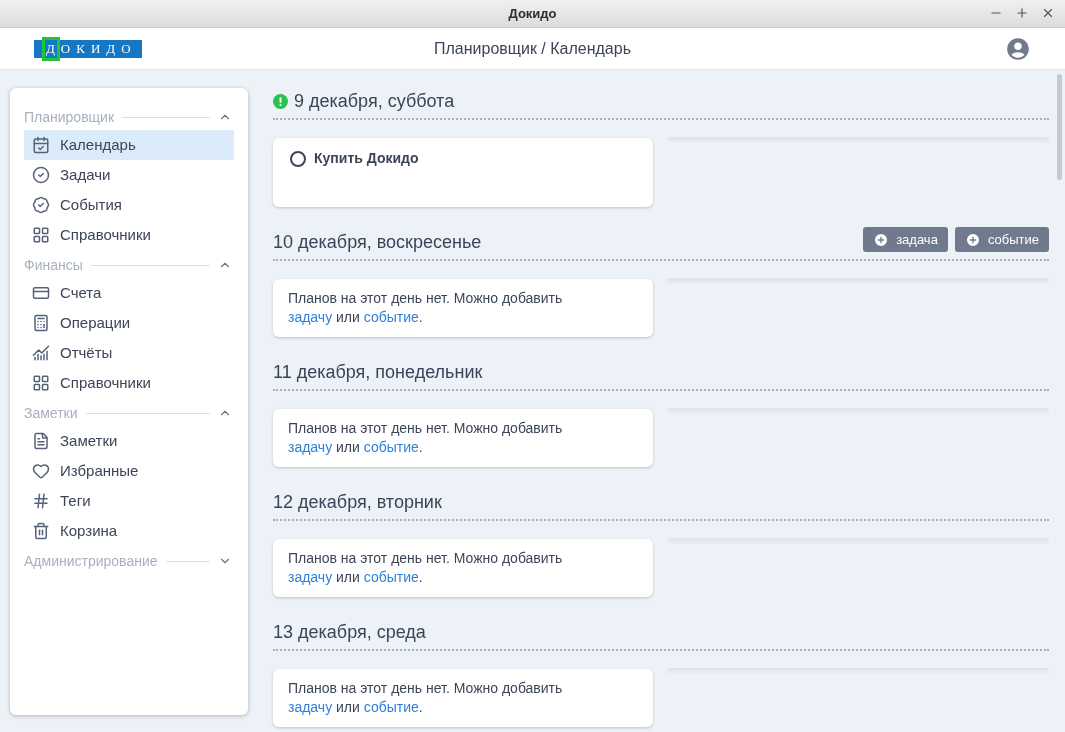  Describe the element at coordinates (1018, 48) in the screenshot. I see `user-avatar-icon` at that location.